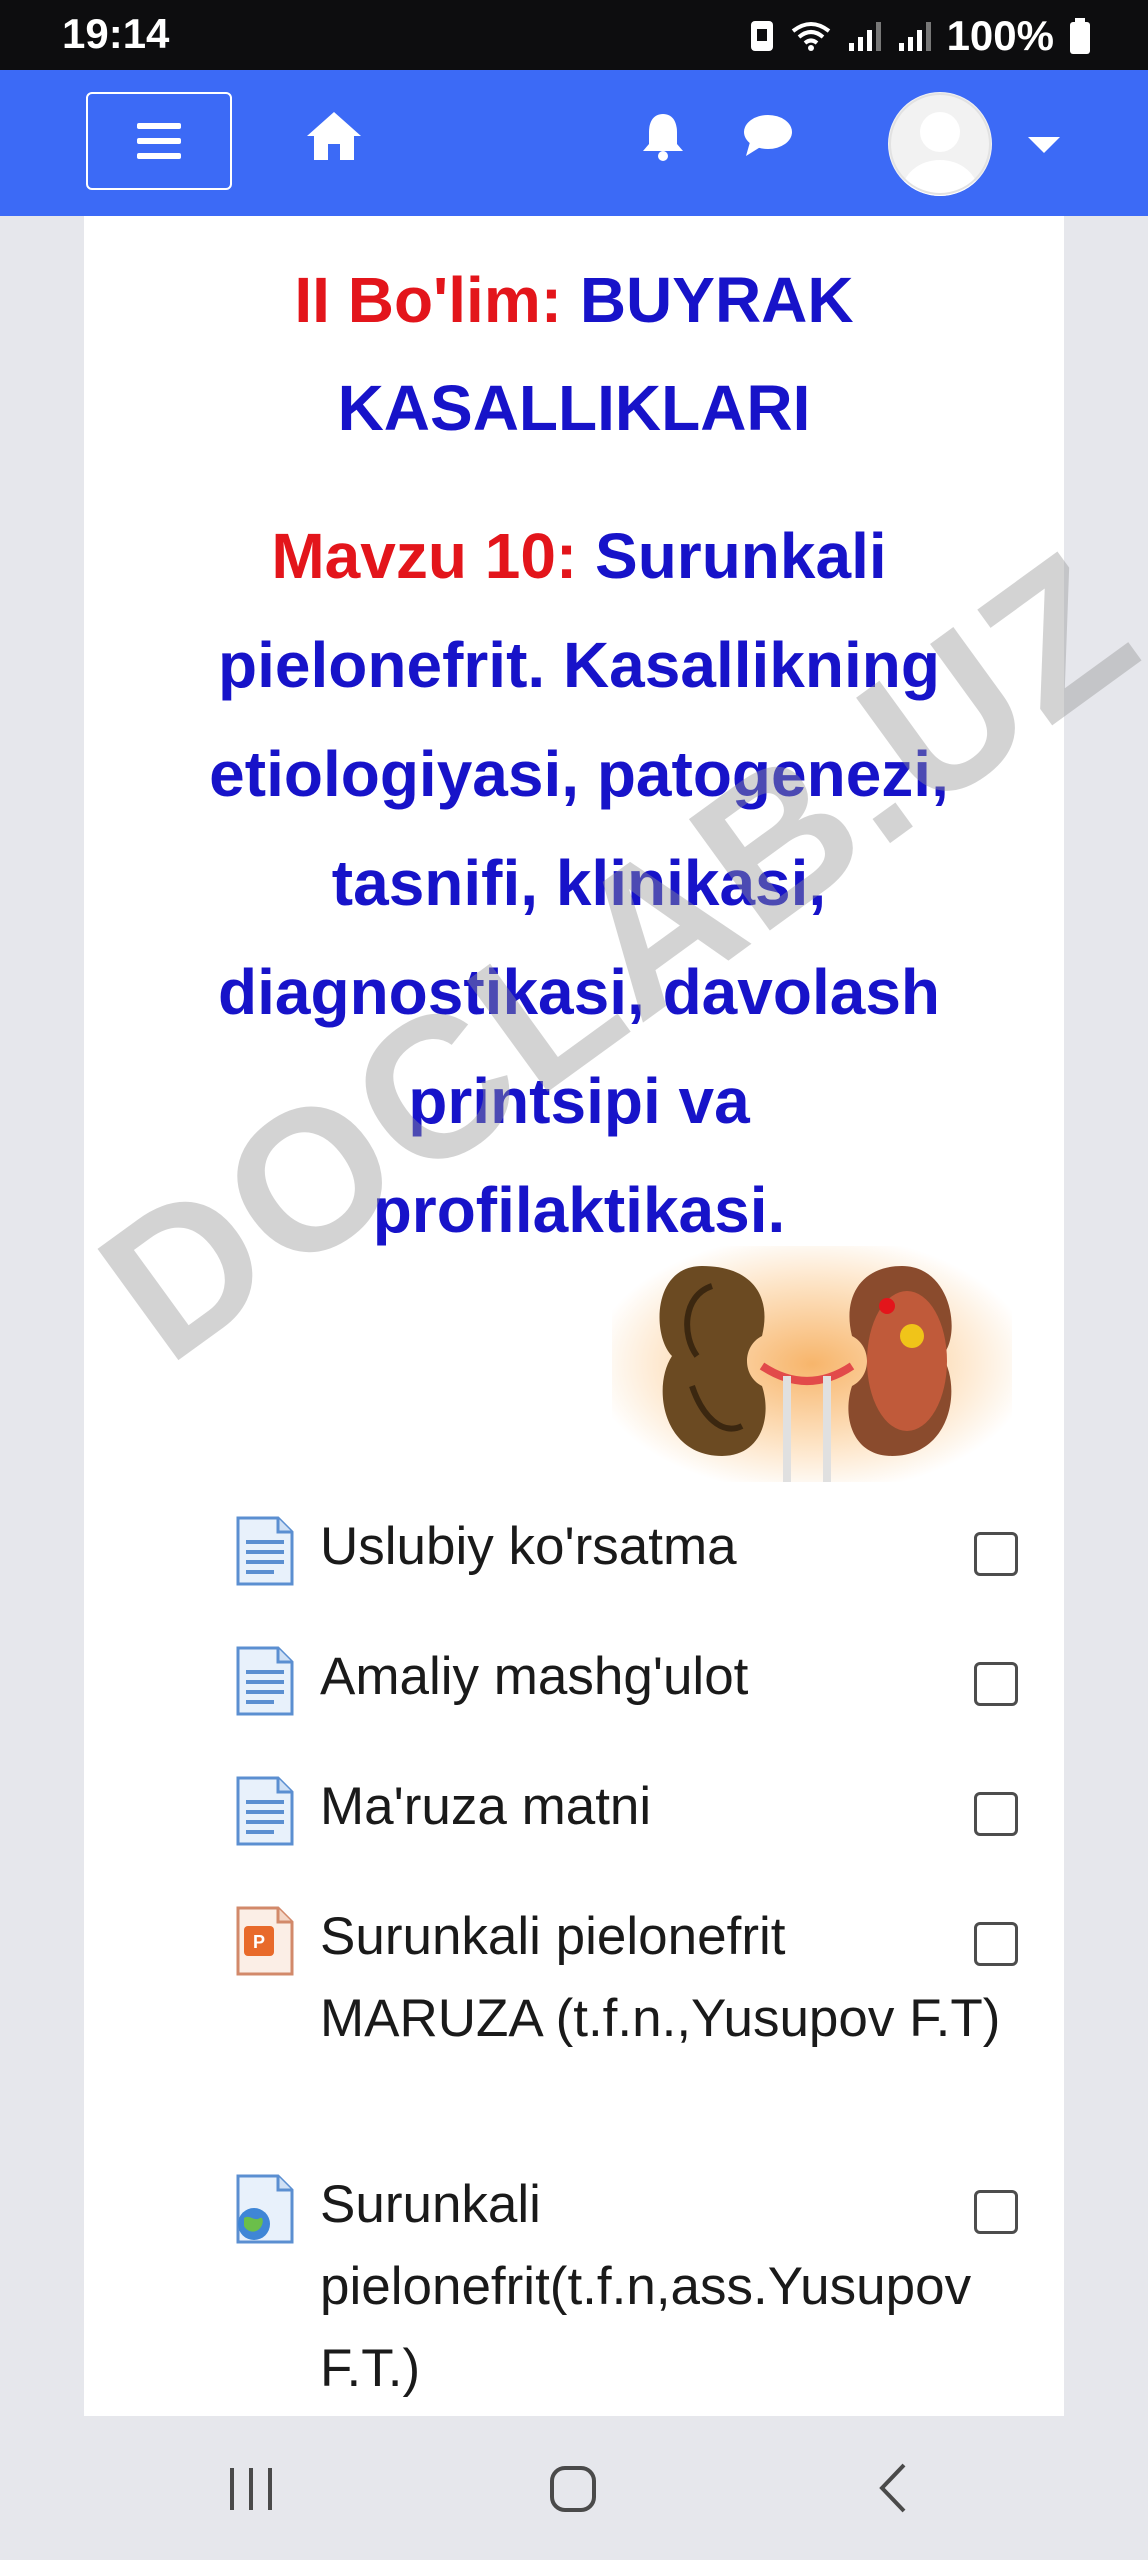 The image size is (1148, 2560). I want to click on caret-down-icon, so click(1044, 145).